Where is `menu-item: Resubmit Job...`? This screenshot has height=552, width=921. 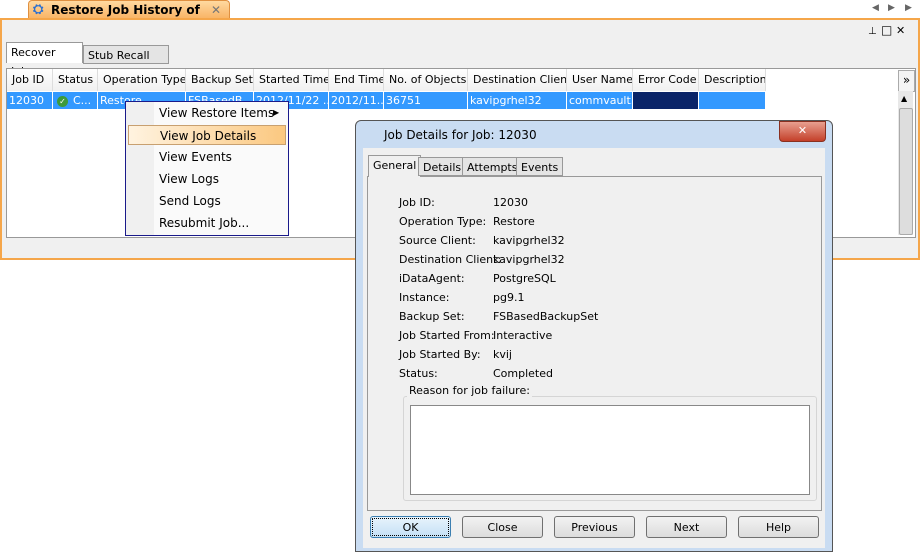 menu-item: Resubmit Job... is located at coordinates (207, 223).